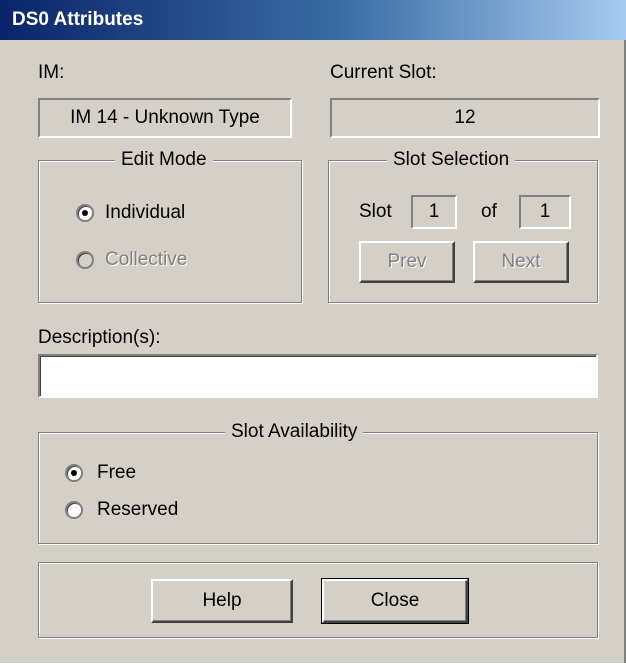 This screenshot has width=626, height=665. What do you see at coordinates (116, 473) in the screenshot?
I see `free-radio-label: Free` at bounding box center [116, 473].